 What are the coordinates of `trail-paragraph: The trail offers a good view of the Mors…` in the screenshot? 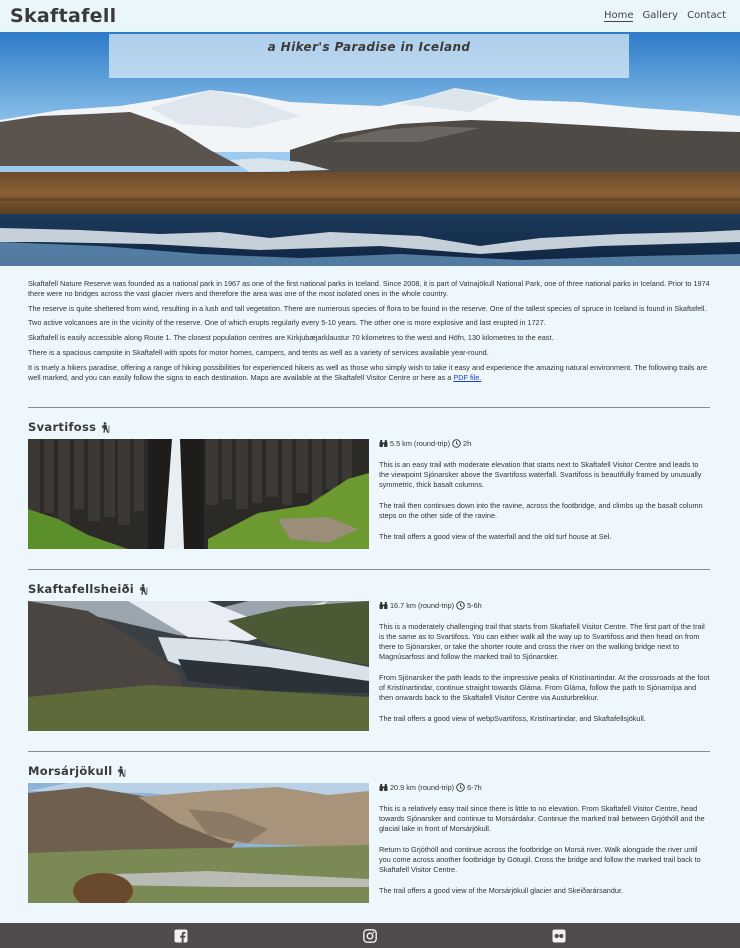 It's located at (501, 890).